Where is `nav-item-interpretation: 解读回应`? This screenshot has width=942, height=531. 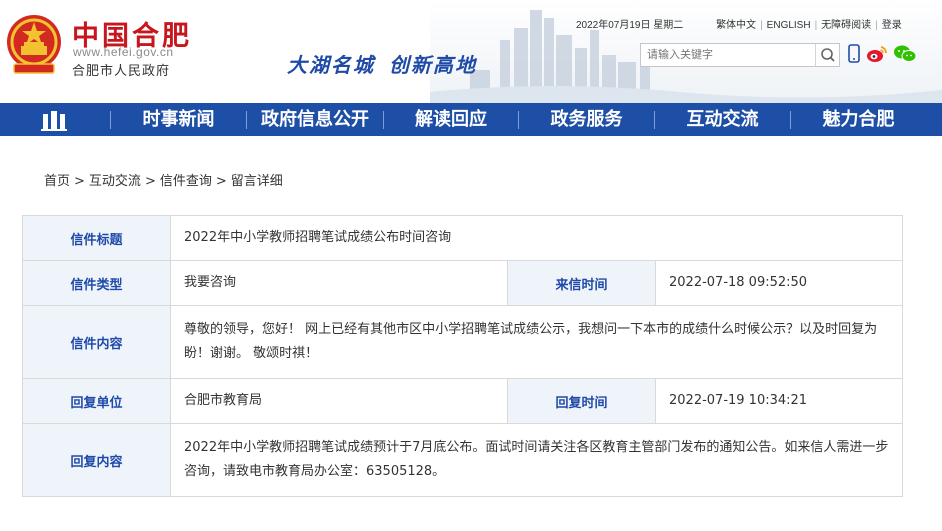 nav-item-interpretation: 解读回应 is located at coordinates (451, 119).